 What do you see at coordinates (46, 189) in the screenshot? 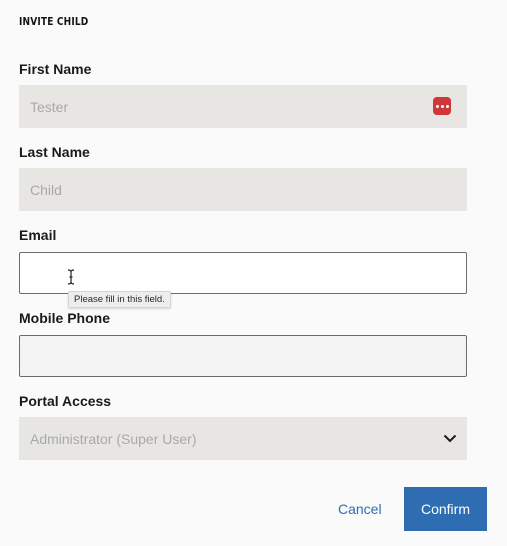
I see `last-name-value: Child` at bounding box center [46, 189].